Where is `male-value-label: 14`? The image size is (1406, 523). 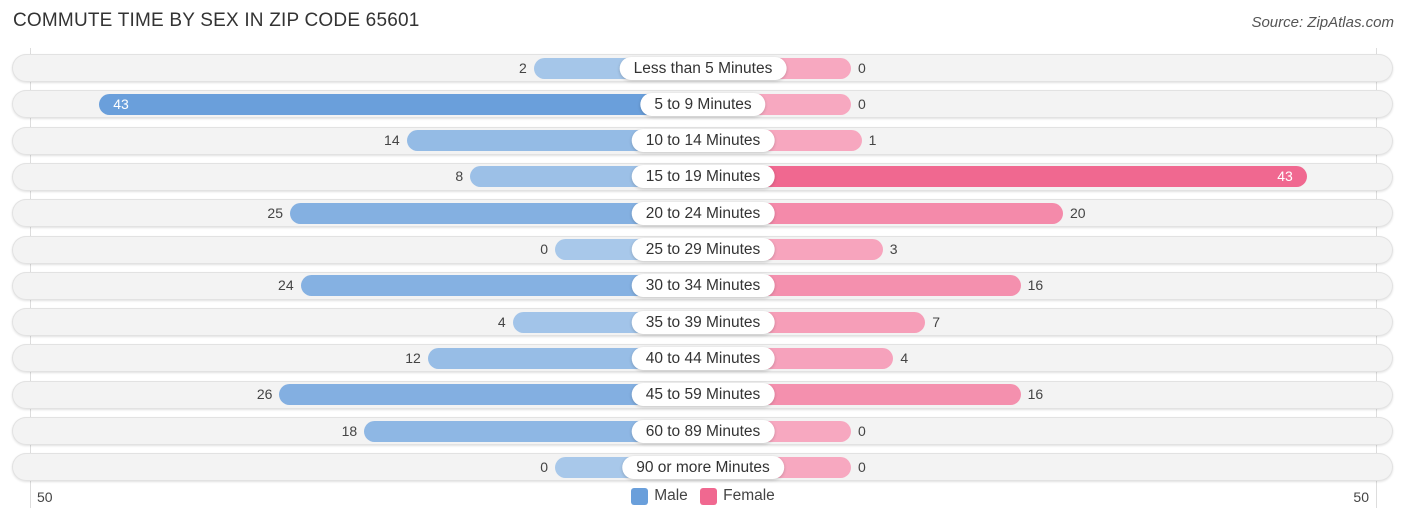 male-value-label: 14 is located at coordinates (392, 140).